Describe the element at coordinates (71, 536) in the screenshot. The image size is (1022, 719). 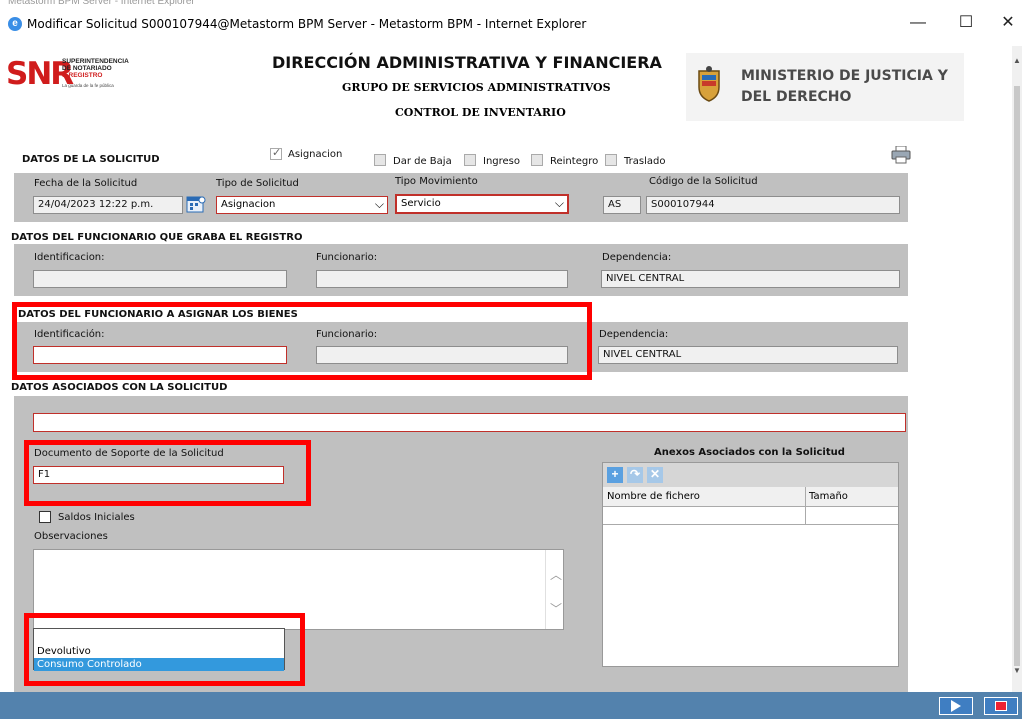
I see `observaciones-label: Observaciones` at that location.